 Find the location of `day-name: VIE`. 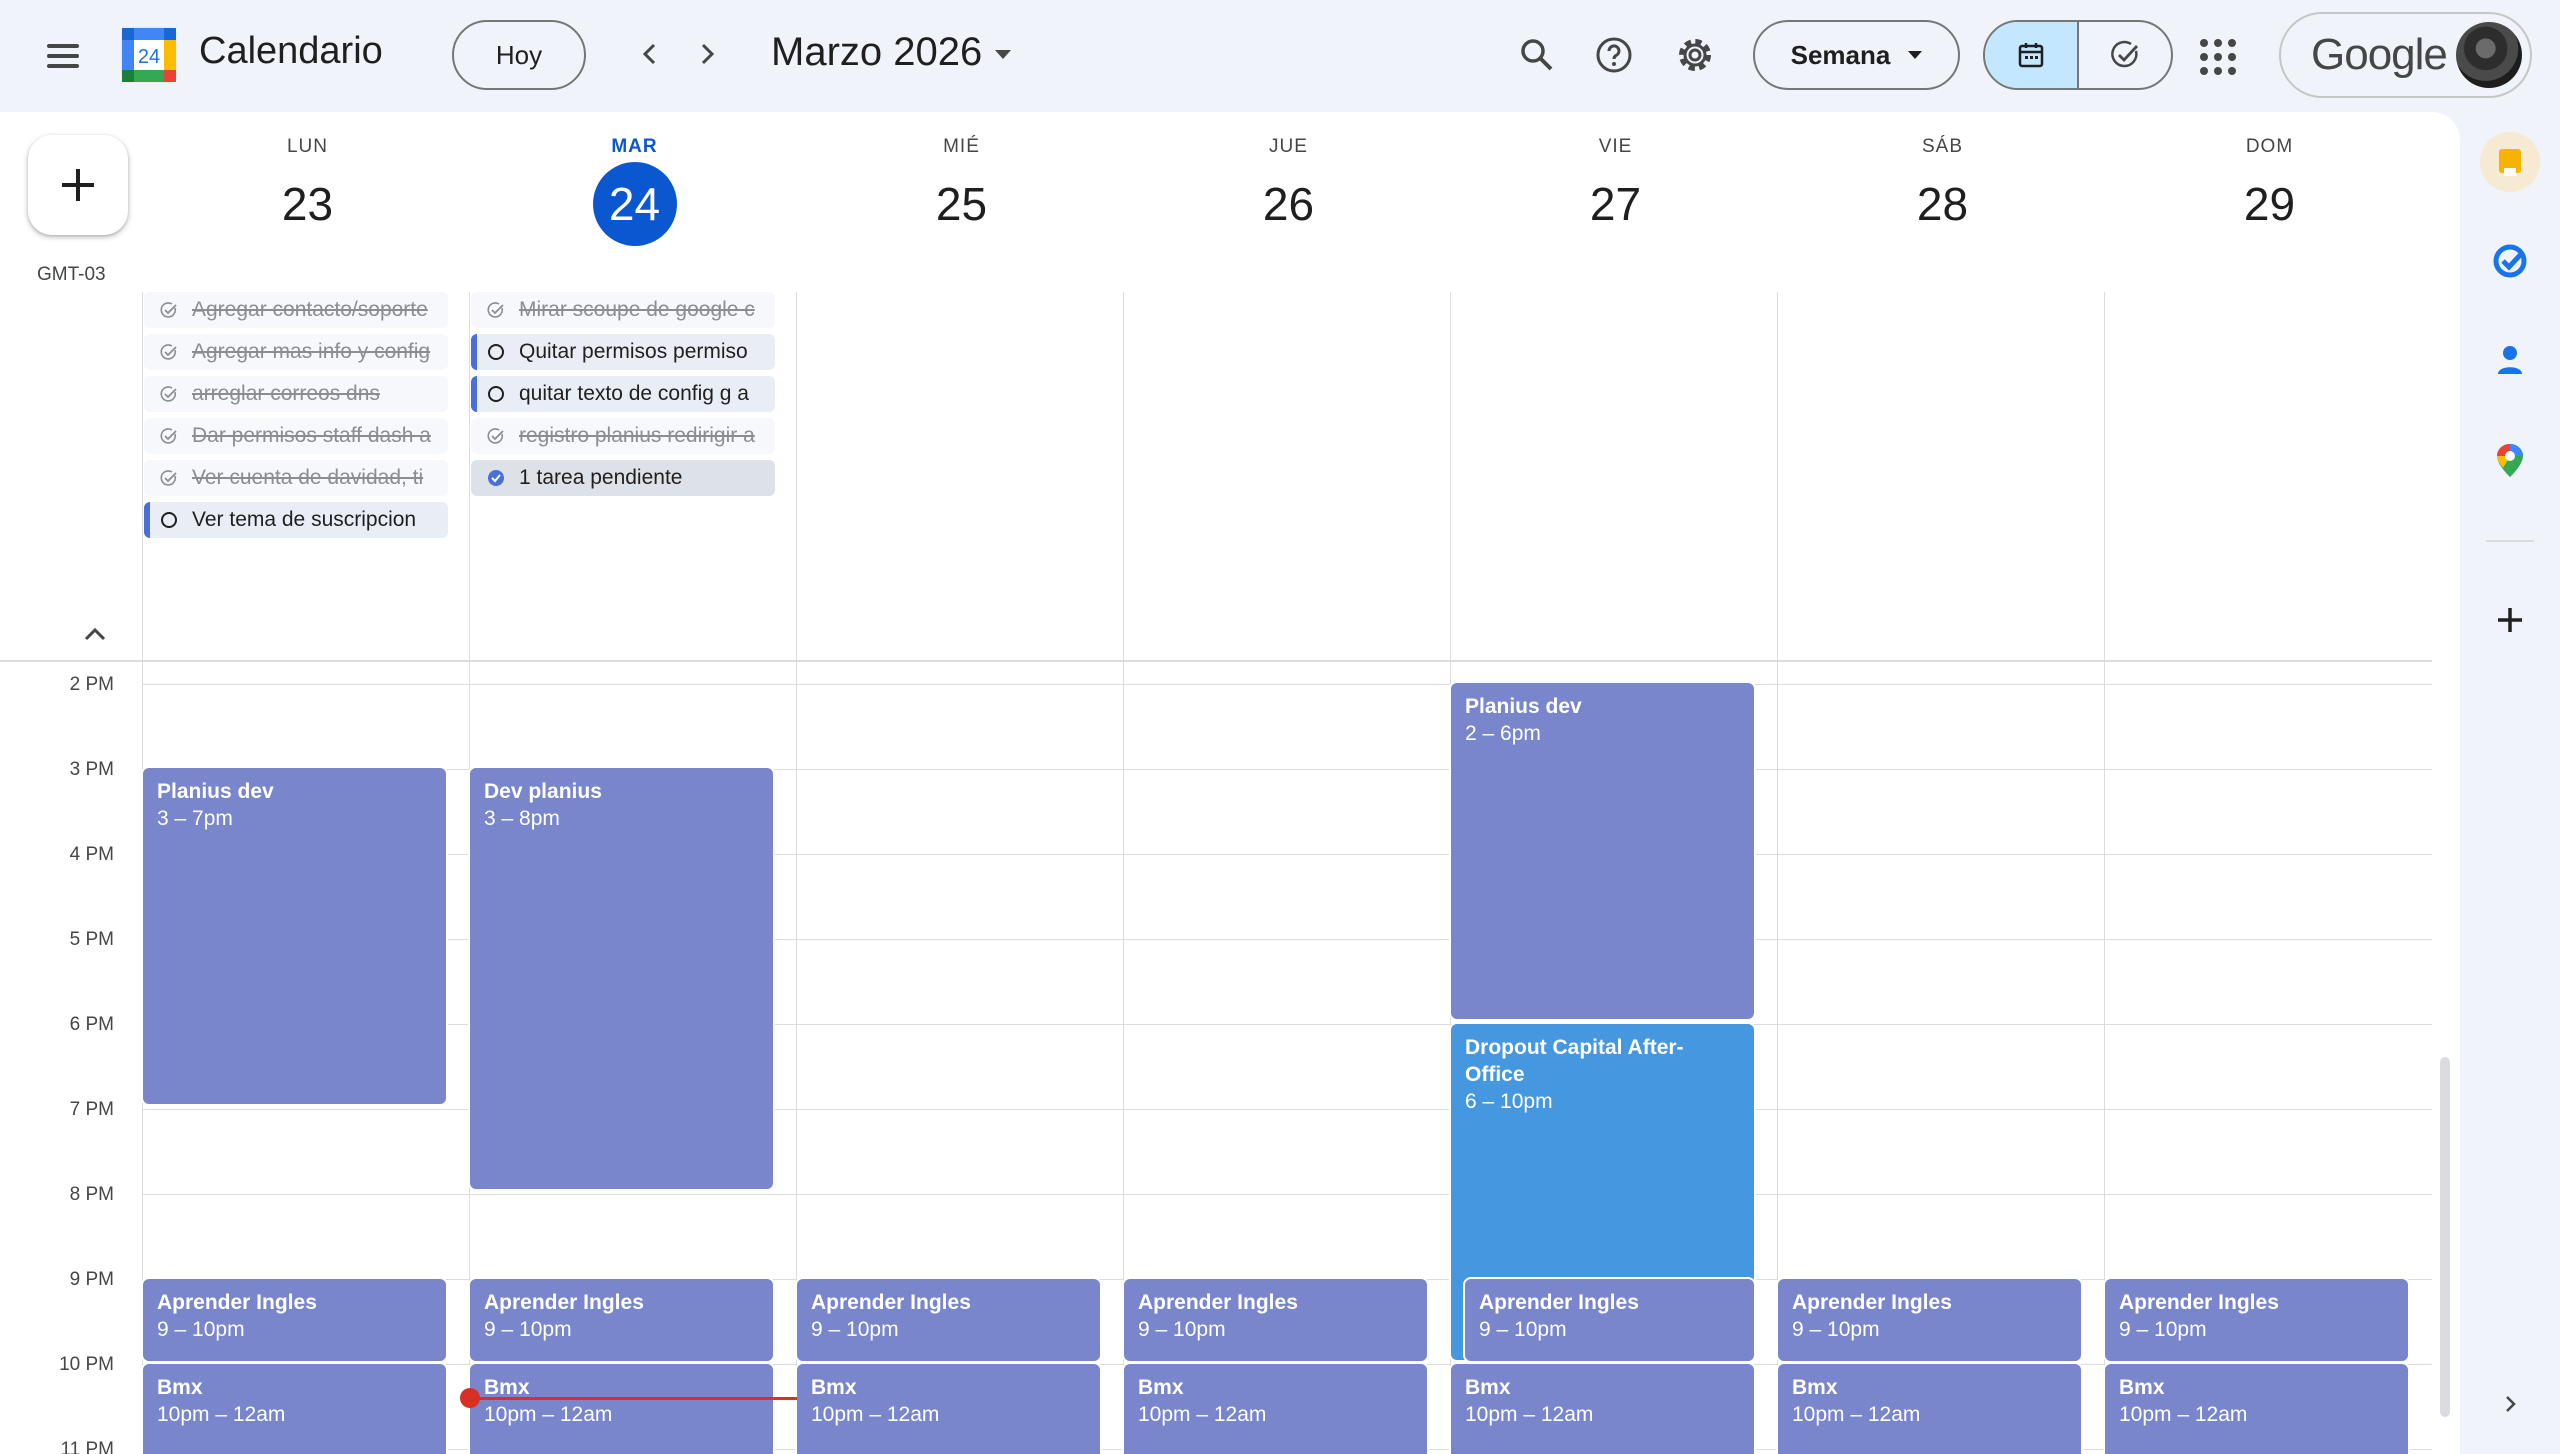

day-name: VIE is located at coordinates (1615, 146).